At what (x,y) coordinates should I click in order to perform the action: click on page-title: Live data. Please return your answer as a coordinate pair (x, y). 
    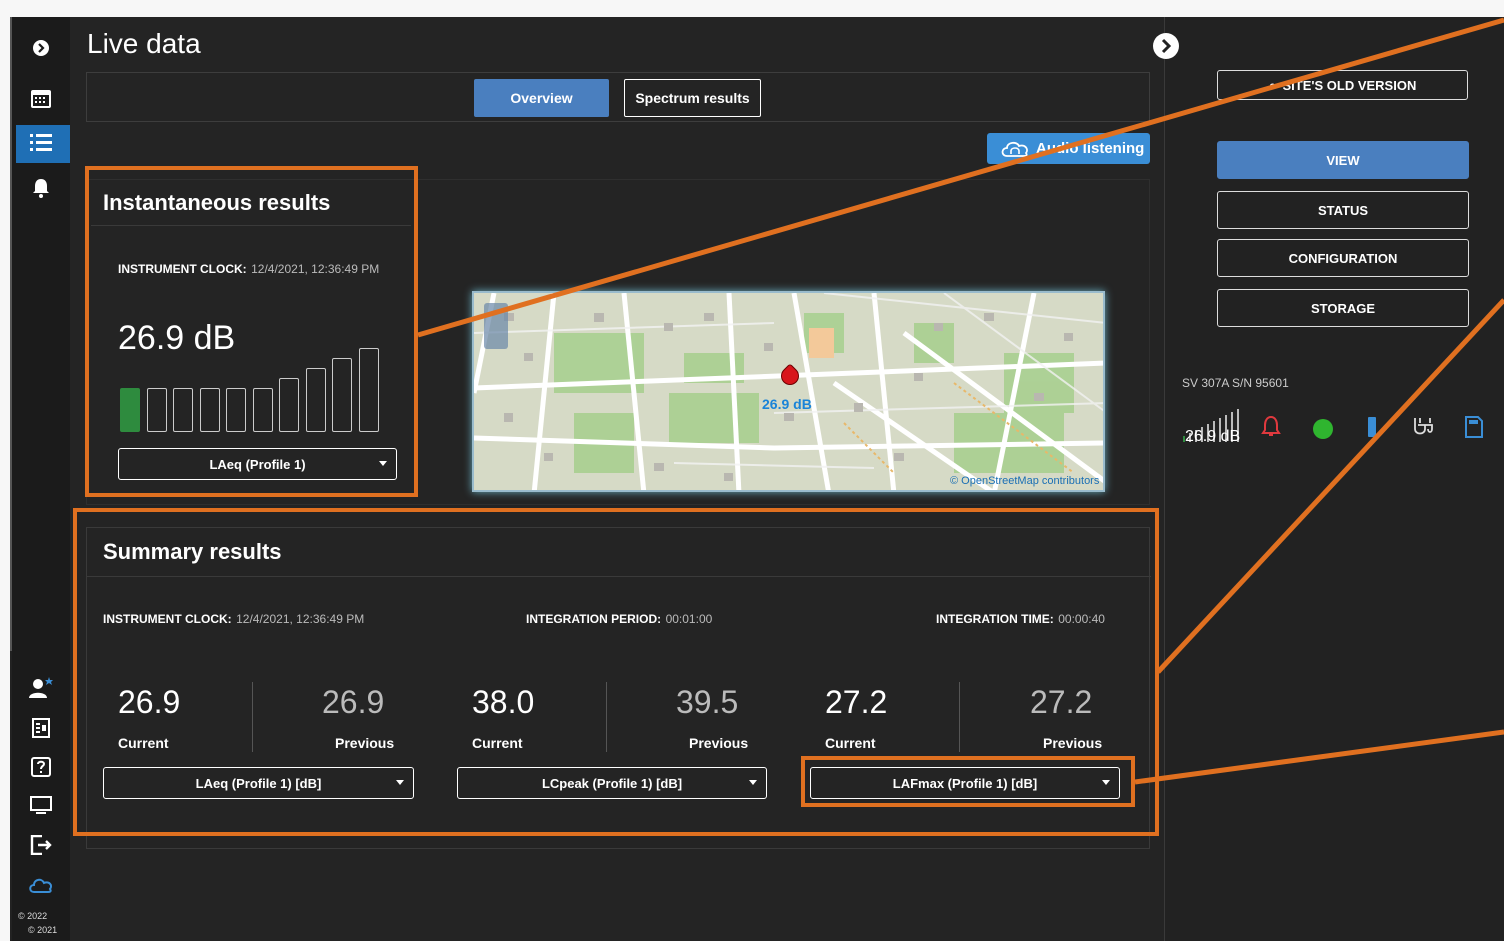
    Looking at the image, I should click on (144, 43).